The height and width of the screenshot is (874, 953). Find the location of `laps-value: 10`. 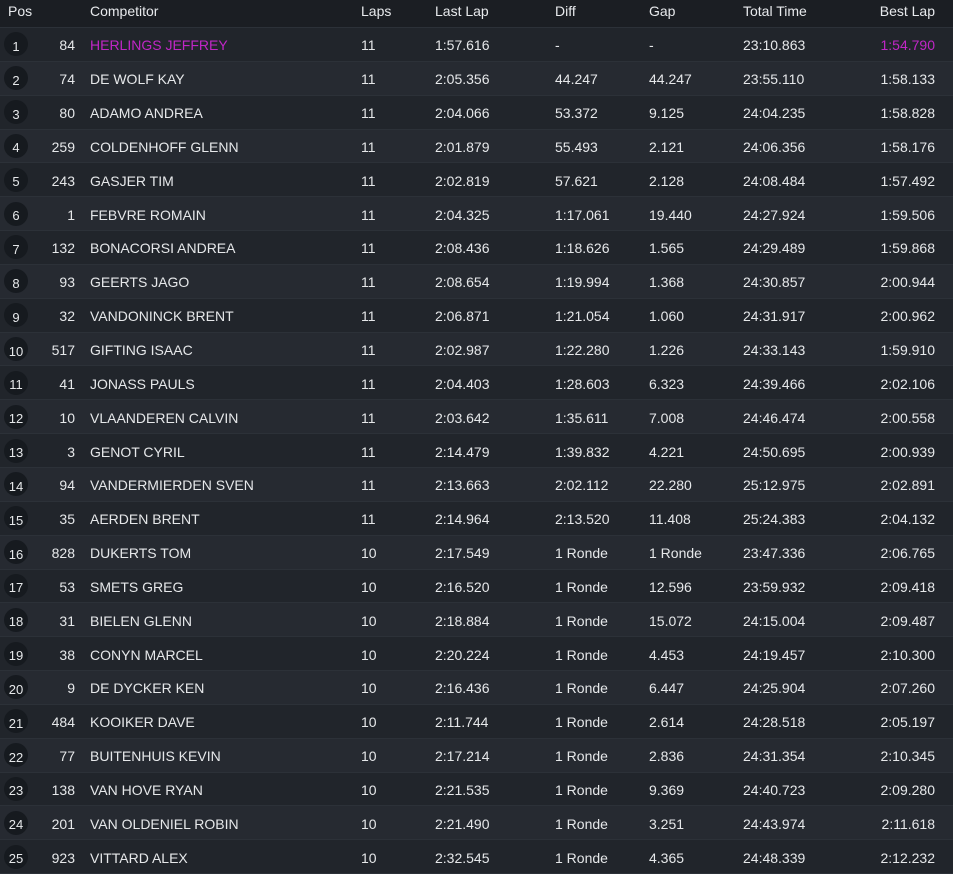

laps-value: 10 is located at coordinates (369, 586).